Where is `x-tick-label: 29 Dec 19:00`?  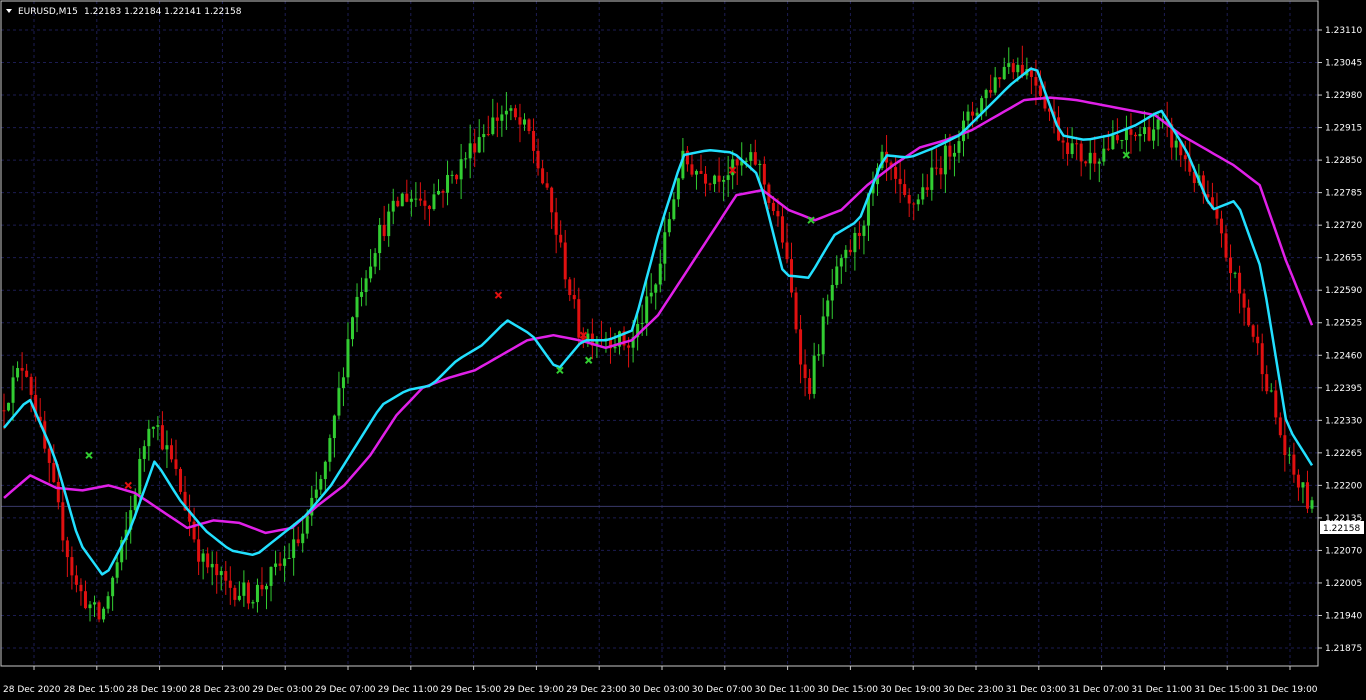
x-tick-label: 29 Dec 19:00 is located at coordinates (533, 690).